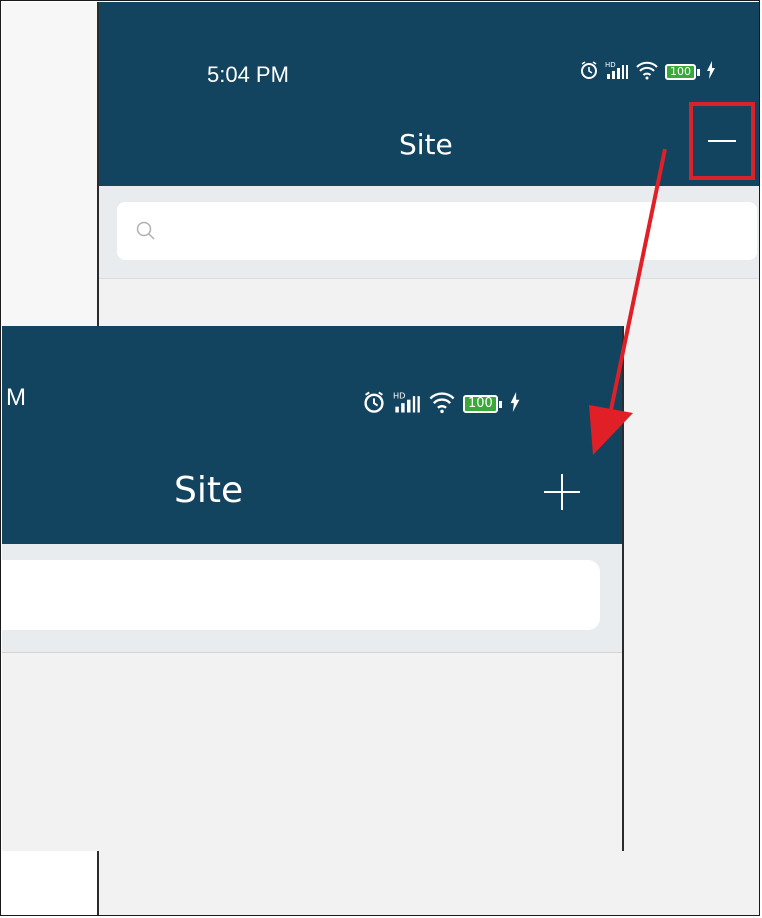  Describe the element at coordinates (248, 74) in the screenshot. I see `status-time: 5:04 PM` at that location.